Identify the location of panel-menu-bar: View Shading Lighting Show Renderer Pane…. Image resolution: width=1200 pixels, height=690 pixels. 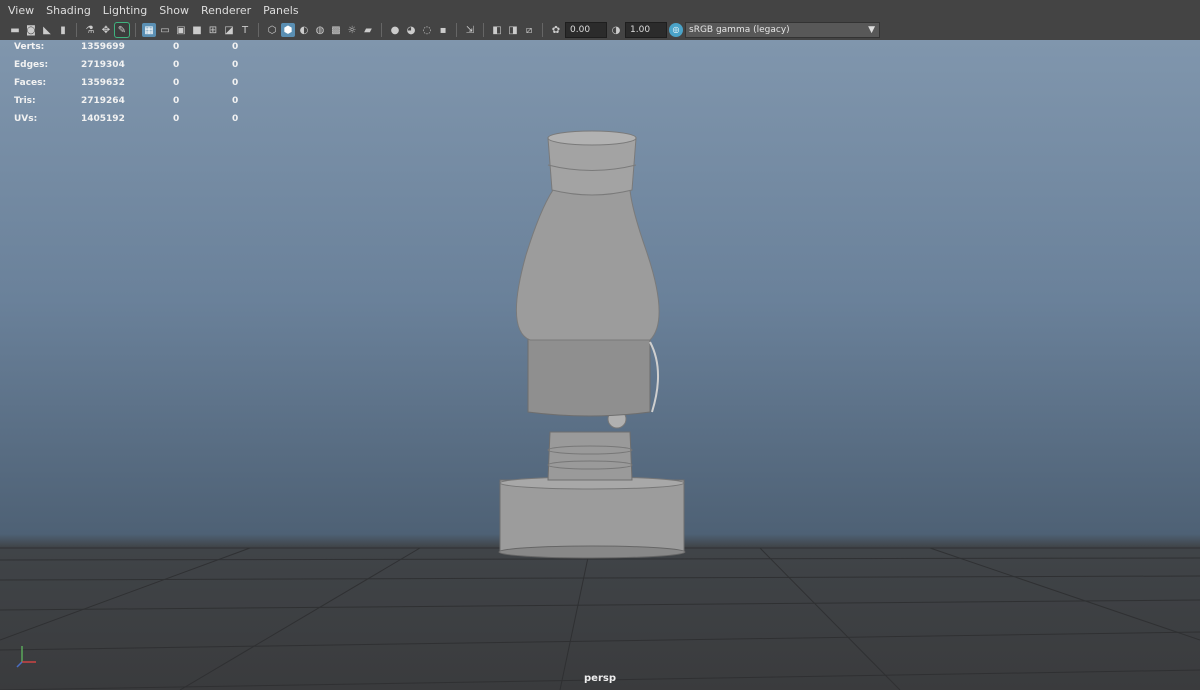
(152, 11).